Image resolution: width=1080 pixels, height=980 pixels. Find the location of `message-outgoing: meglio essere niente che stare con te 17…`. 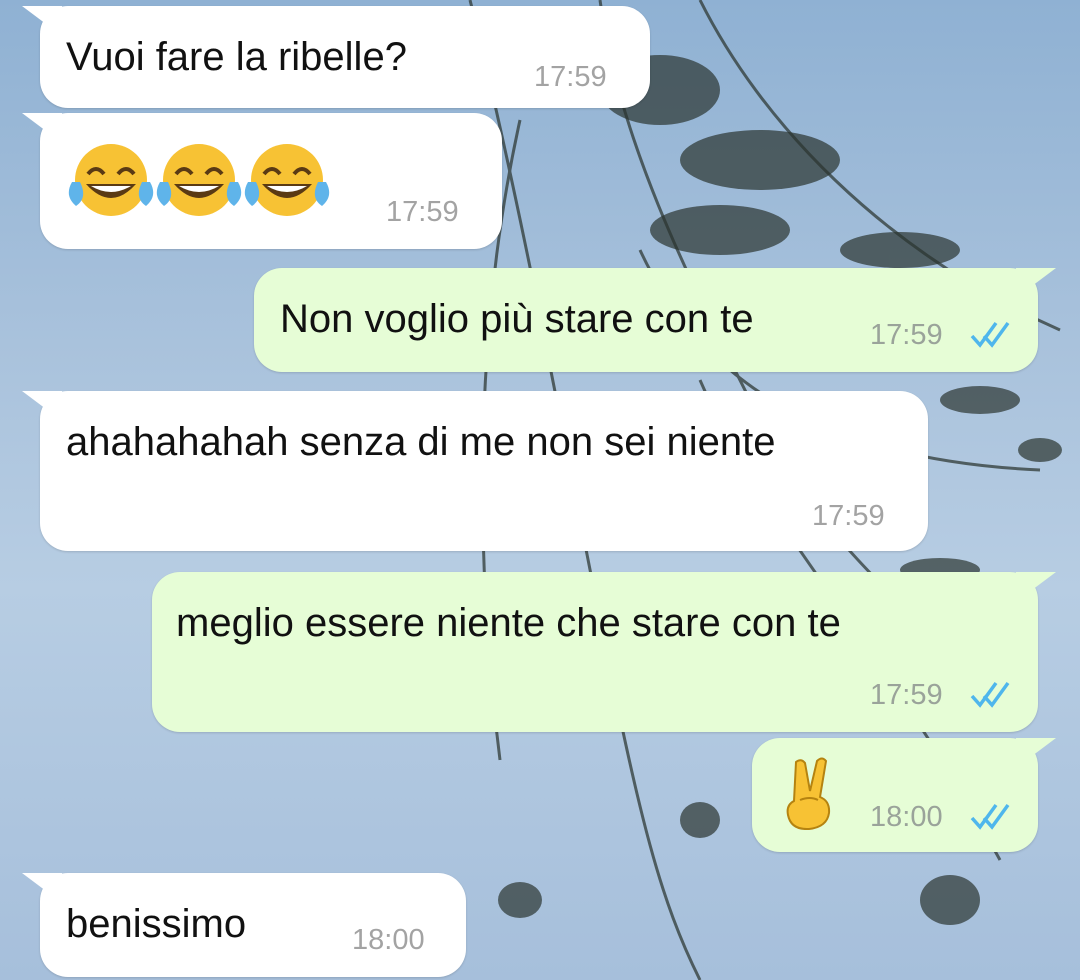

message-outgoing: meglio essere niente che stare con te 17… is located at coordinates (595, 652).